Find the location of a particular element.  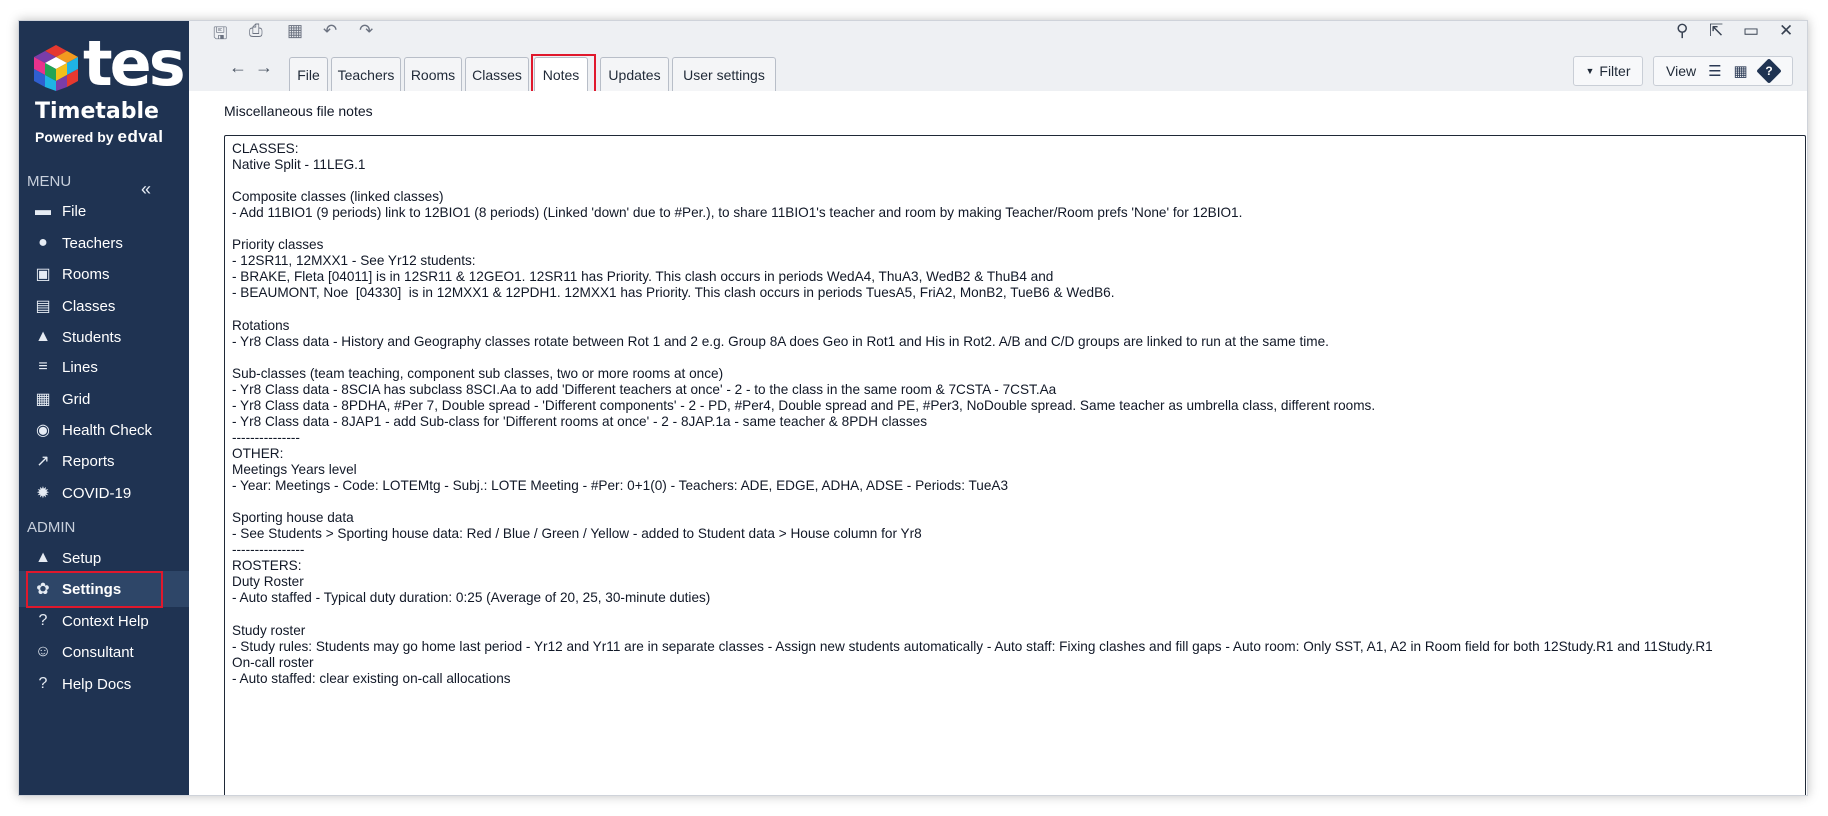

sidebar-item-label: Context Help is located at coordinates (105, 621).